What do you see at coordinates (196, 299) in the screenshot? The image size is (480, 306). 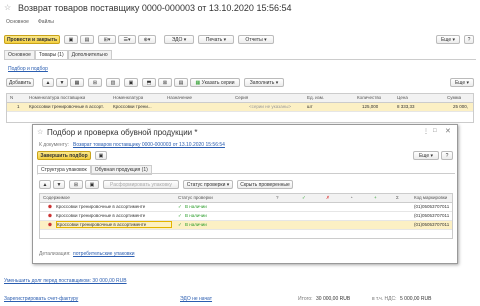 I see `edo-status-link: ЭДО не начат` at bounding box center [196, 299].